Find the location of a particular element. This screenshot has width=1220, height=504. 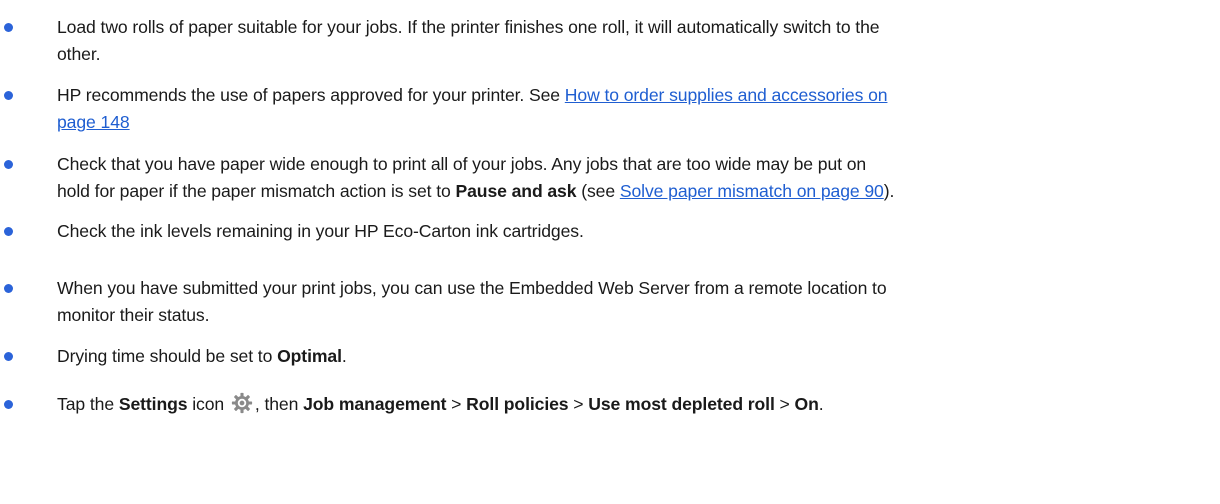

gear-icon is located at coordinates (241, 403).